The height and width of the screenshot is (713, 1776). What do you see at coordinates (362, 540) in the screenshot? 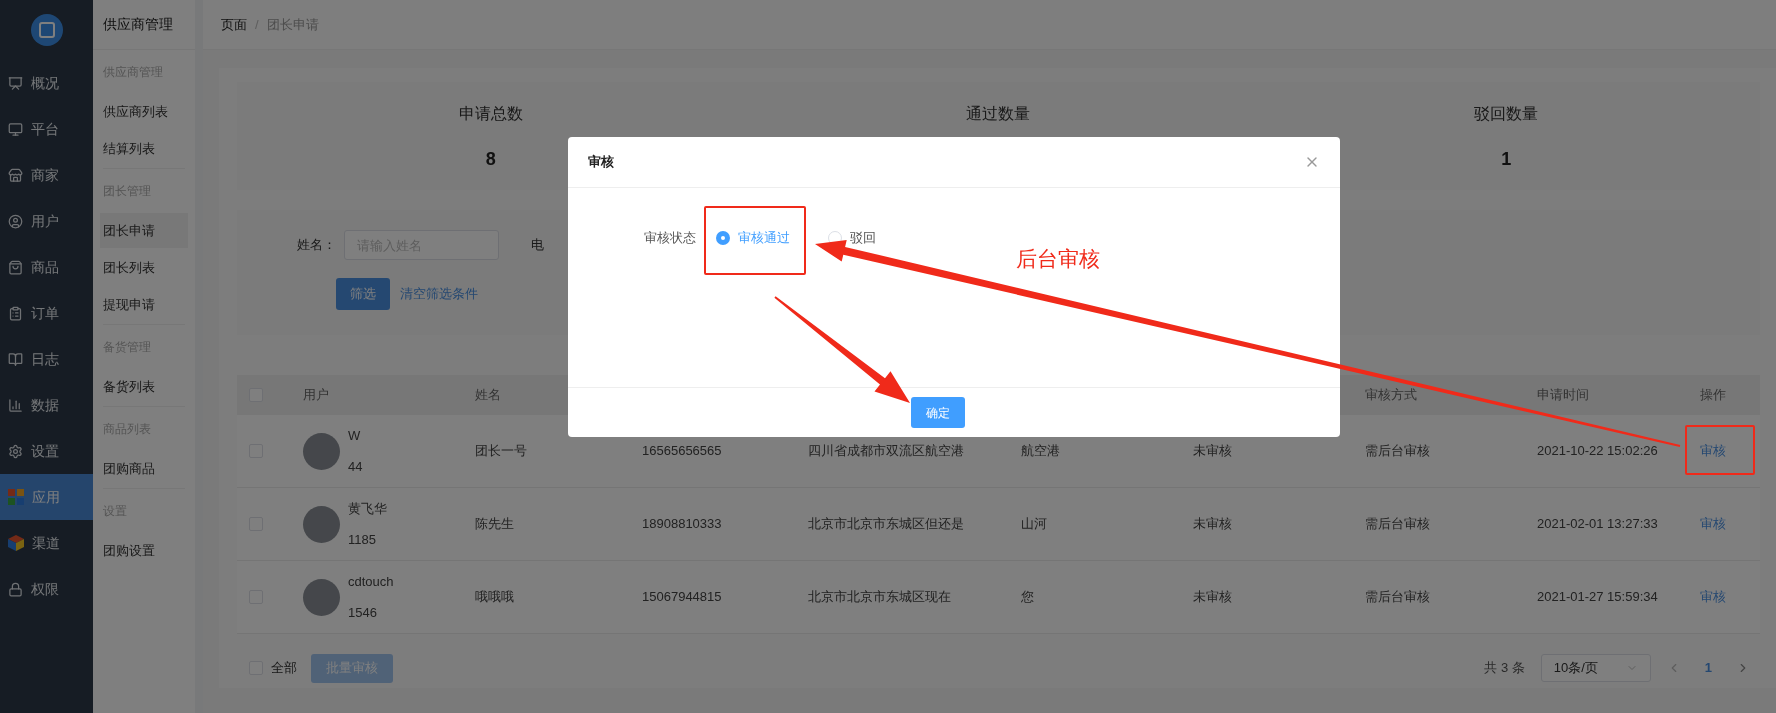
I see `user-id: 1185` at bounding box center [362, 540].